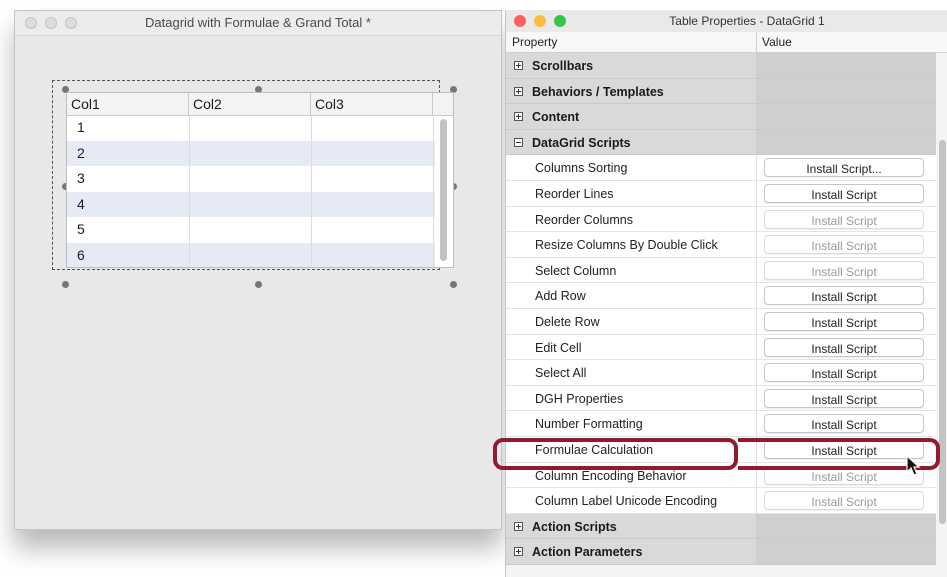 The width and height of the screenshot is (947, 577). I want to click on property-label: Reorder Lines, so click(574, 194).